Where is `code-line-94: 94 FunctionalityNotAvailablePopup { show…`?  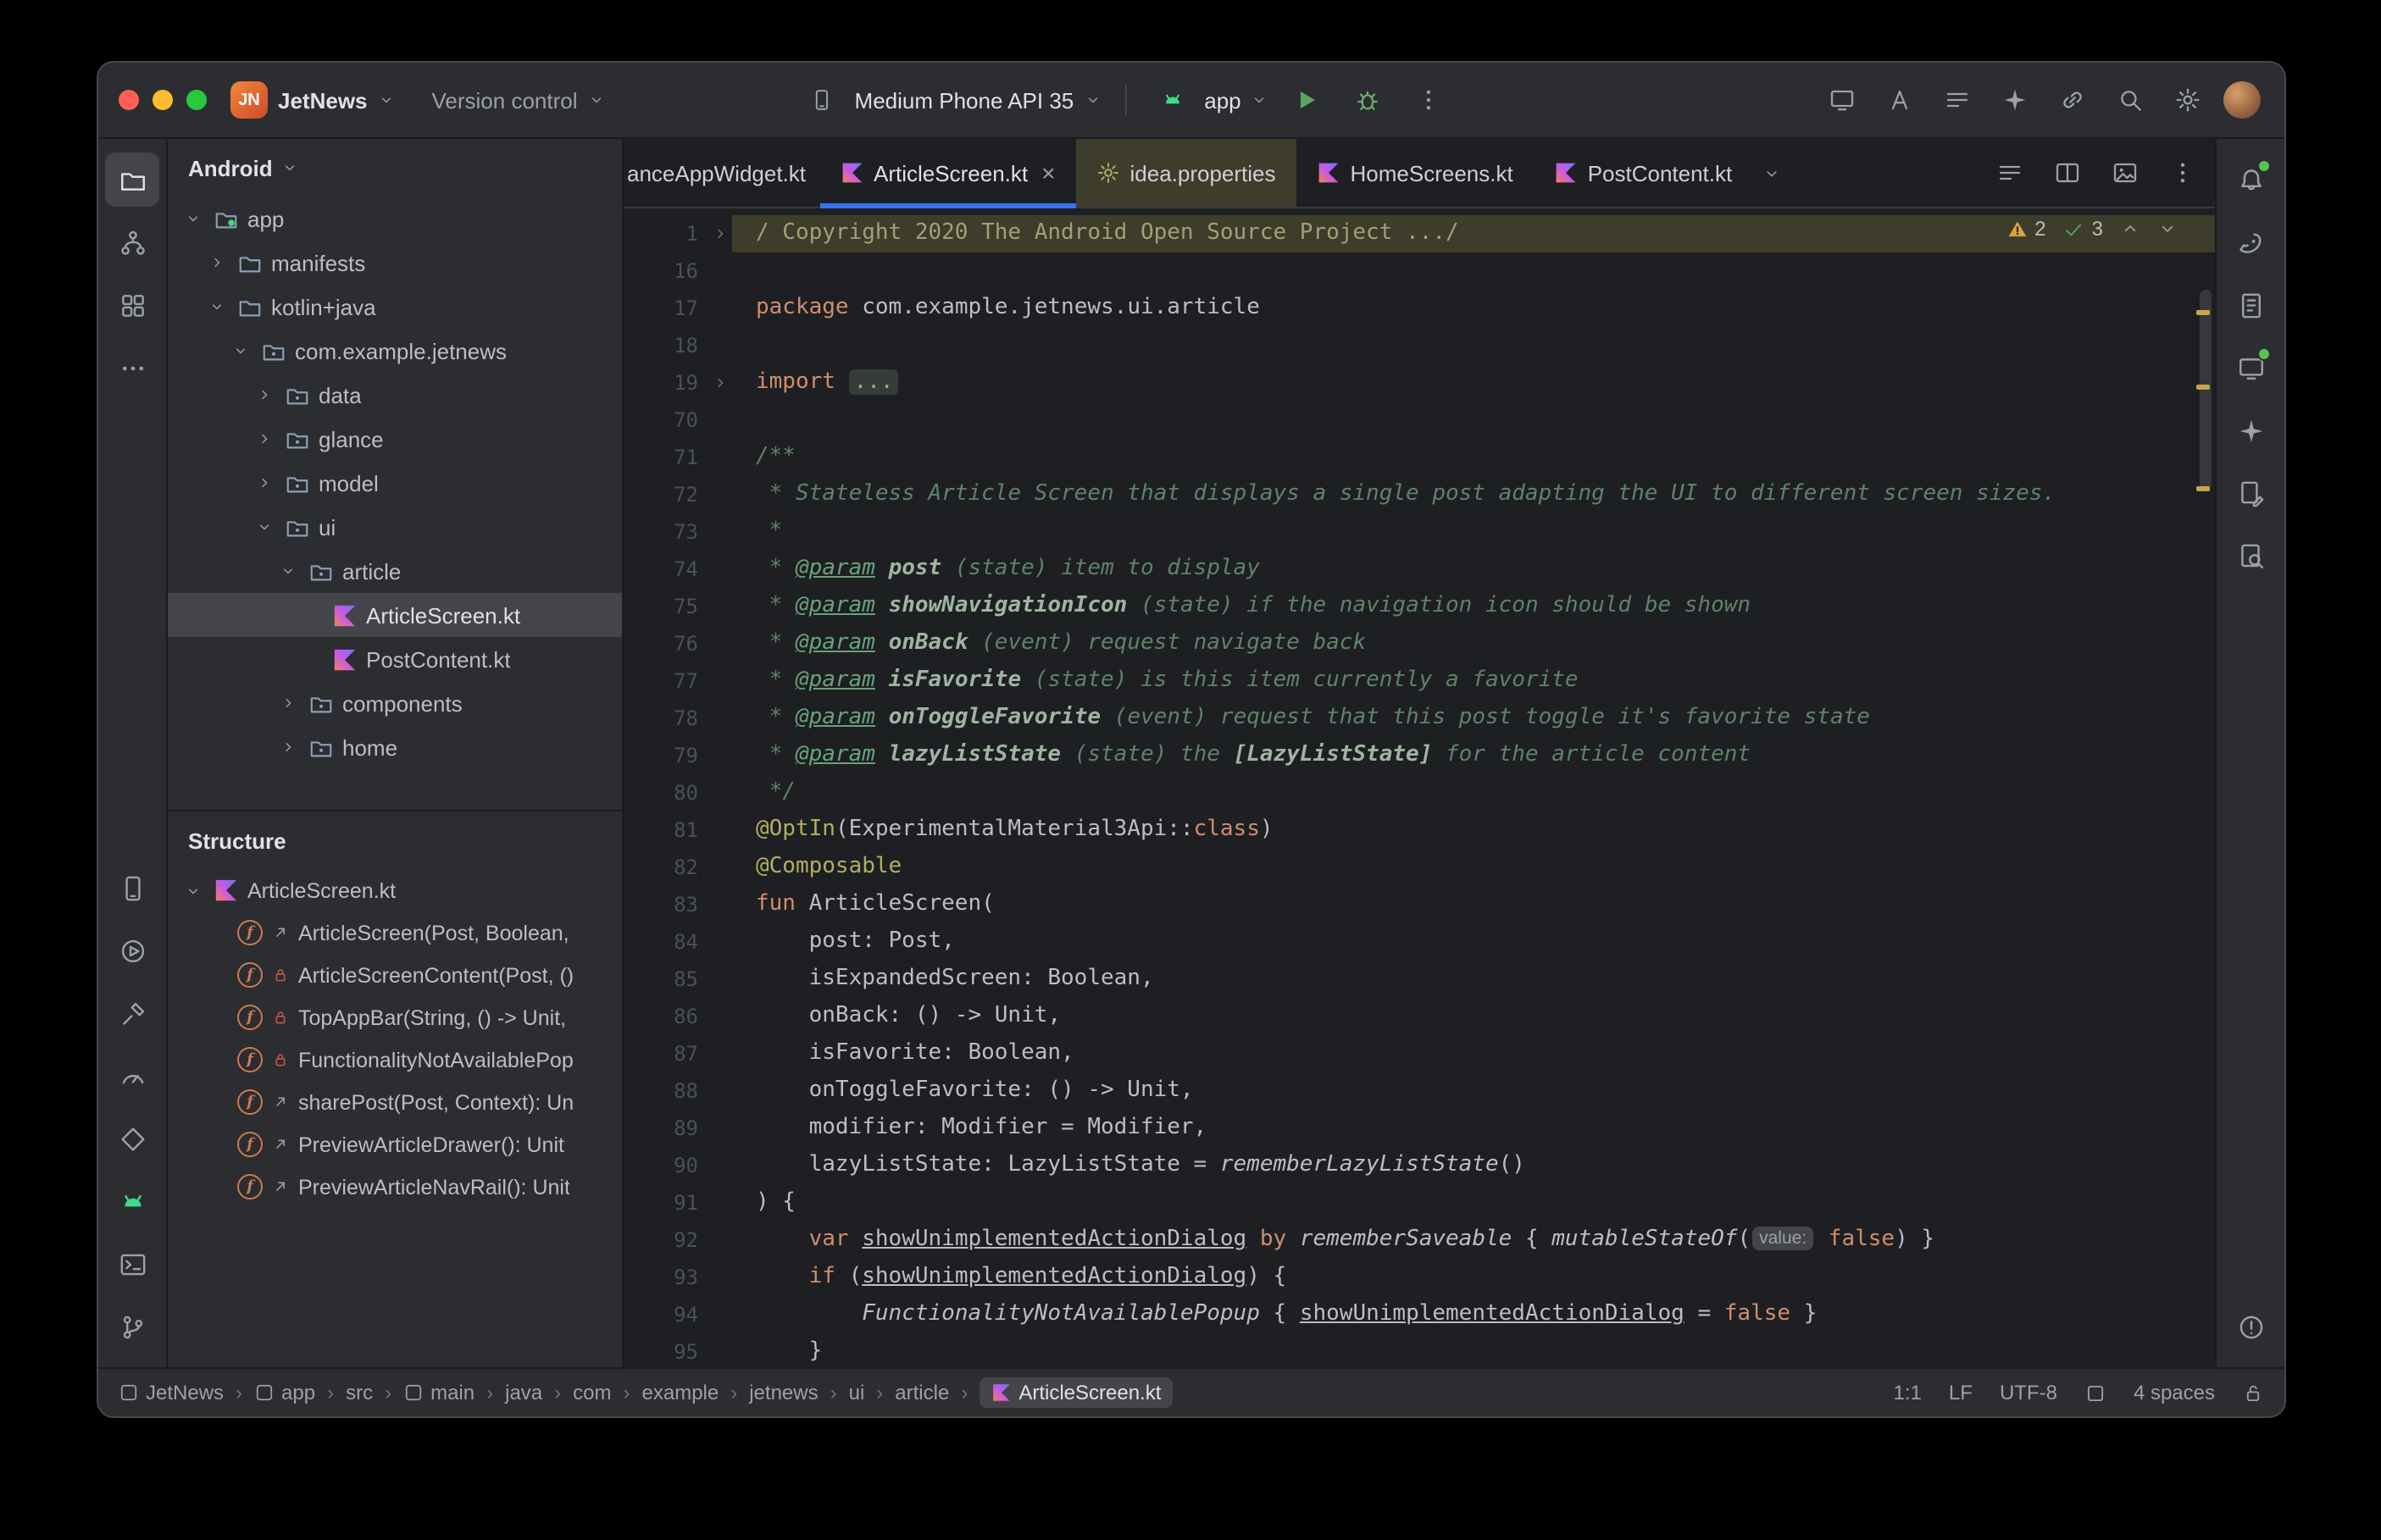 code-line-94: 94 FunctionalityNotAvailablePopup { show… is located at coordinates (1420, 1314).